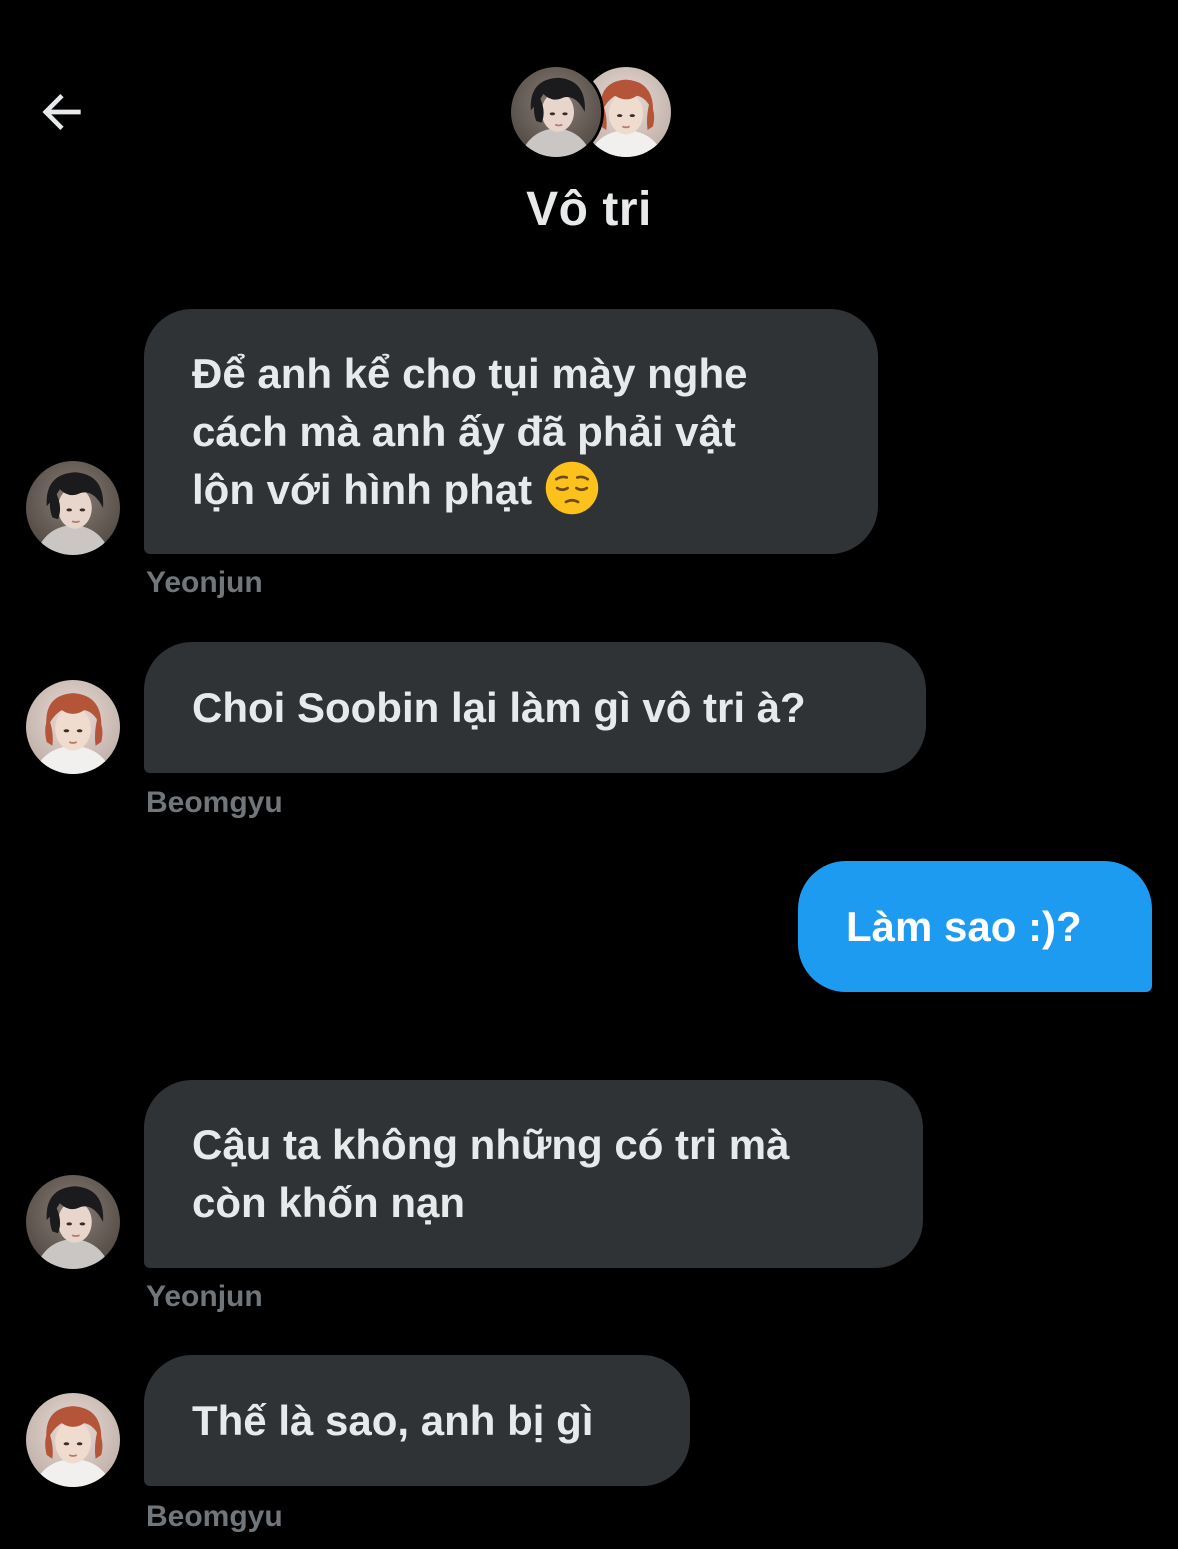 This screenshot has height=1549, width=1178. I want to click on message-bubble: Choi Soobin lại làm gì vô tri à?, so click(535, 707).